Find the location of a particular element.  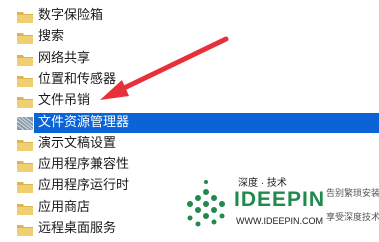

watermark-slogan-1: 告别繁琐安装 is located at coordinates (352, 193).